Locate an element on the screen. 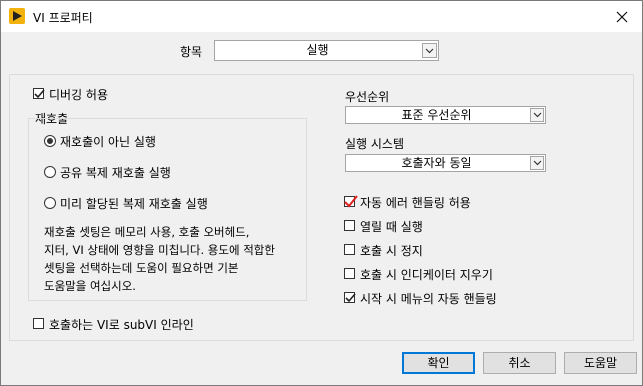 This screenshot has height=386, width=643. priority-value: 표준 우선순위 is located at coordinates (436, 115).